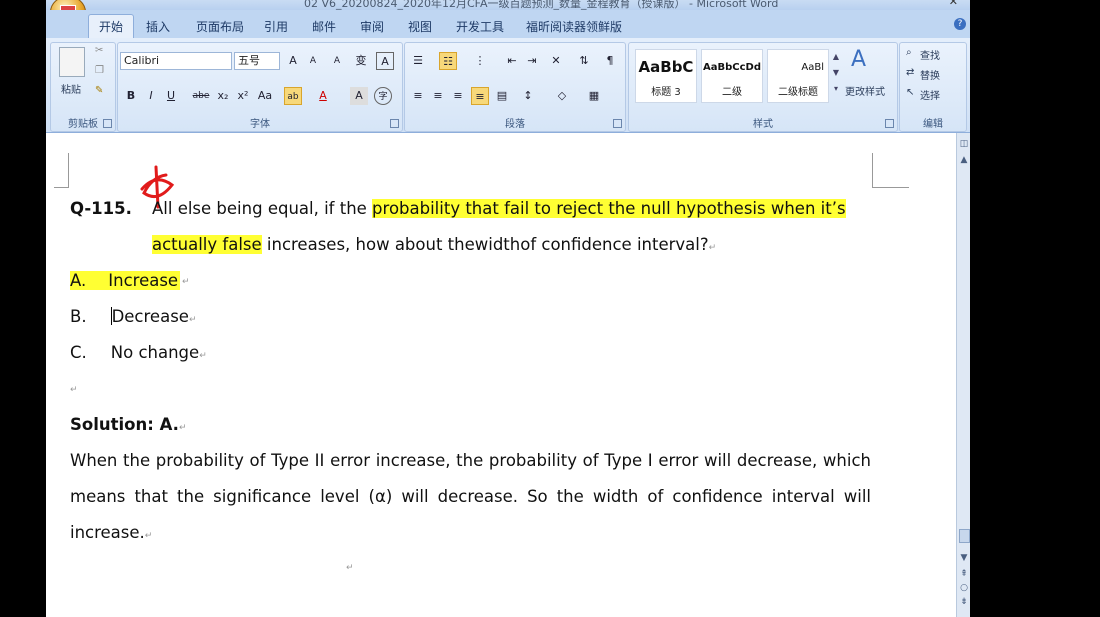 Image resolution: width=1100 pixels, height=617 pixels. Describe the element at coordinates (964, 558) in the screenshot. I see `scroll-down-icon: ▼` at that location.